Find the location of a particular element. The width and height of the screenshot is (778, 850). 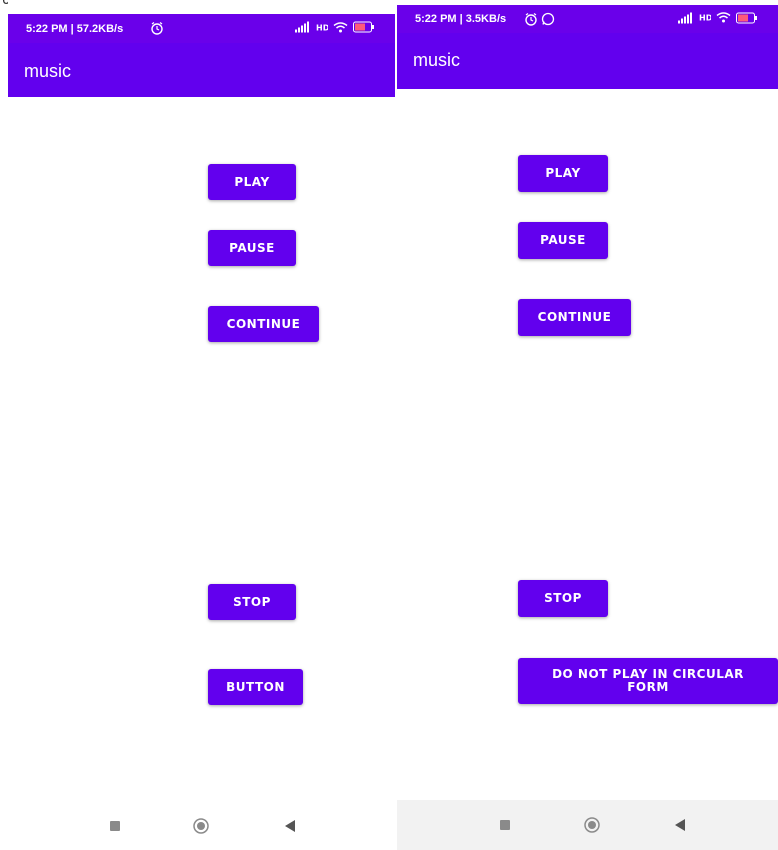

whatsapp-icon is located at coordinates (548, 20).